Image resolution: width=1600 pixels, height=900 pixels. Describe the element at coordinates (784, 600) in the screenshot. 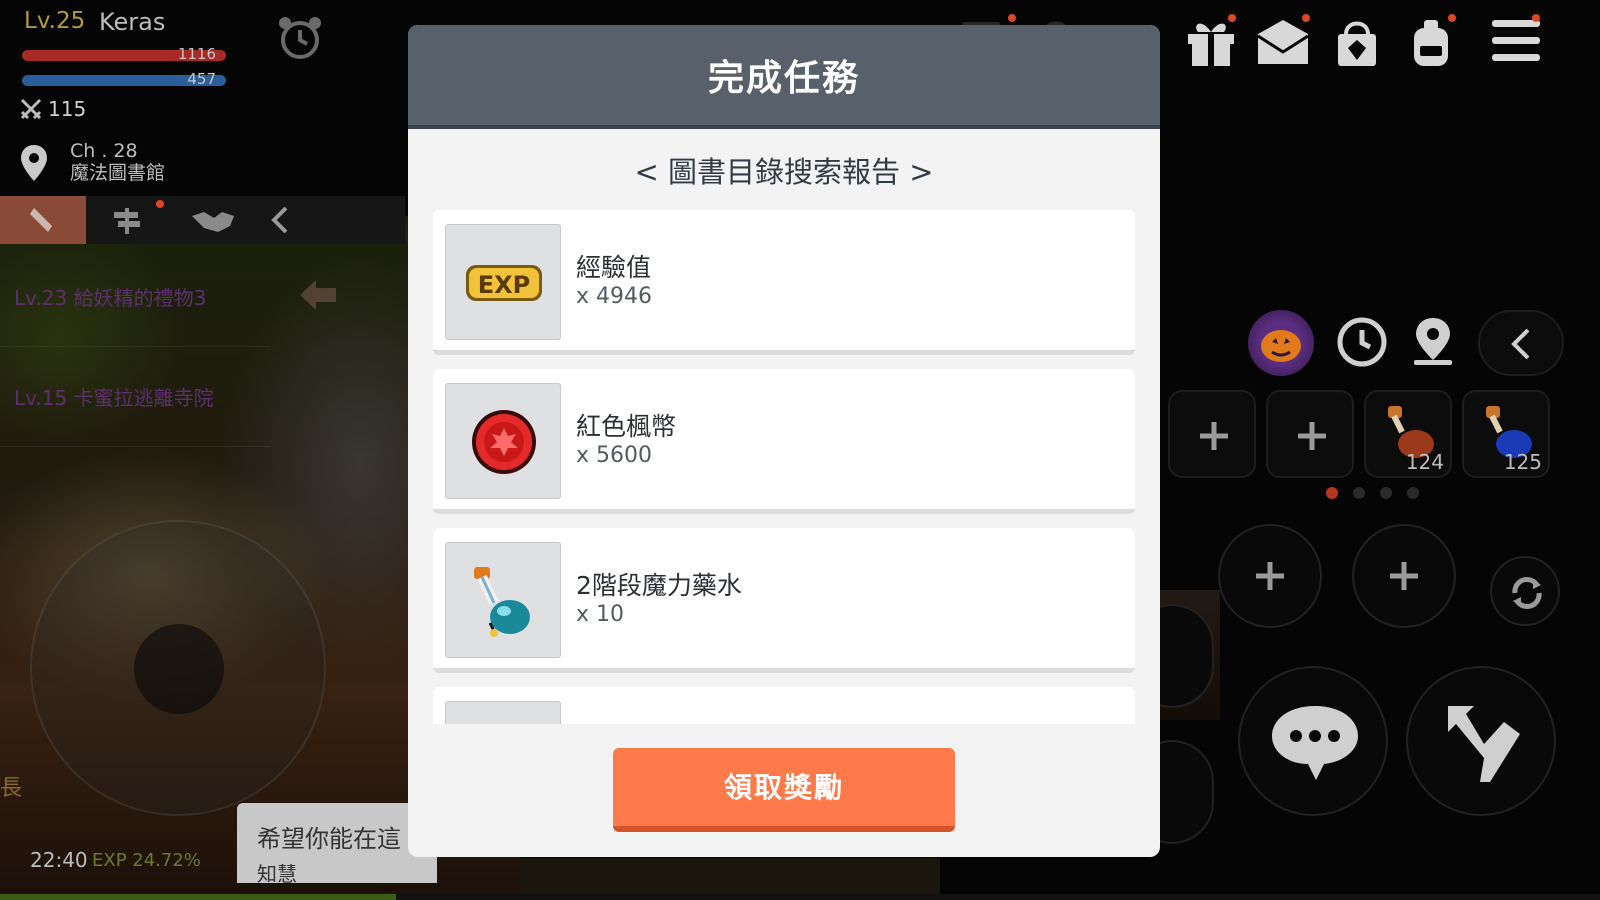

I see `reward-item: 2階段魔力藥水 x 10` at that location.